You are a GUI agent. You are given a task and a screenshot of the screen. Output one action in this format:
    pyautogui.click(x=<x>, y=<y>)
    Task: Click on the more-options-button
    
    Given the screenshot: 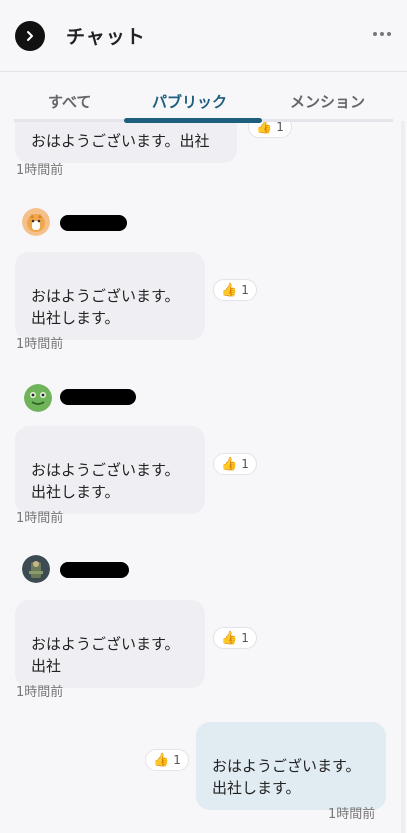 What is the action you would take?
    pyautogui.click(x=382, y=34)
    